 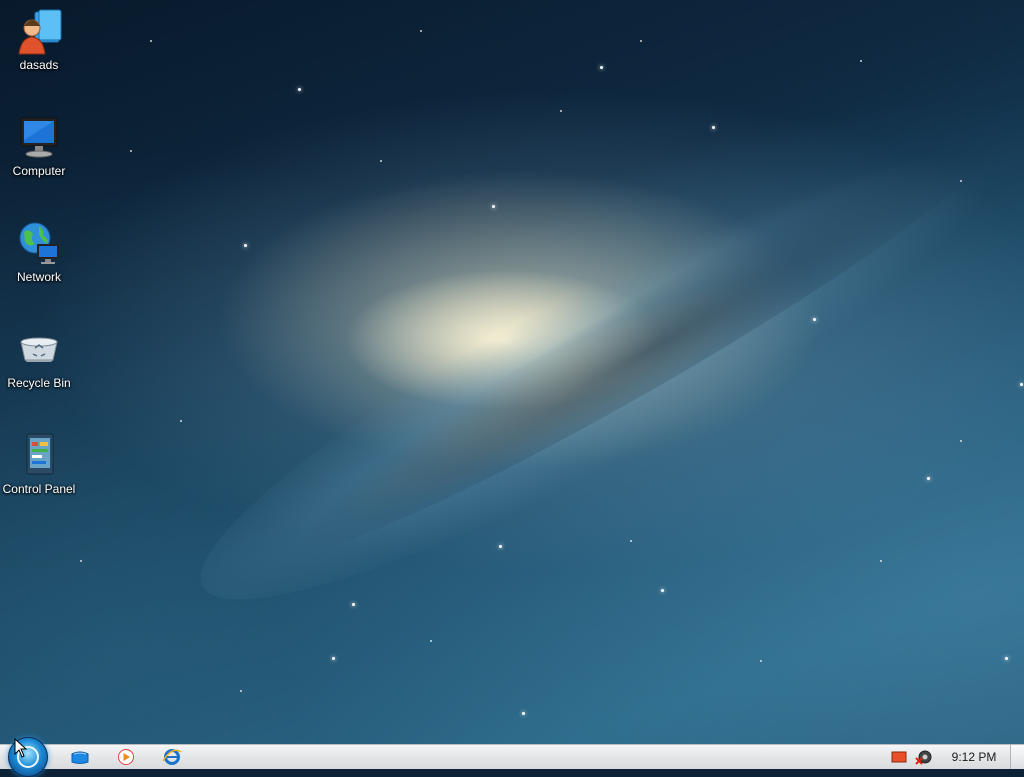 I want to click on taskbar-windows-explorer-button, so click(x=80, y=757).